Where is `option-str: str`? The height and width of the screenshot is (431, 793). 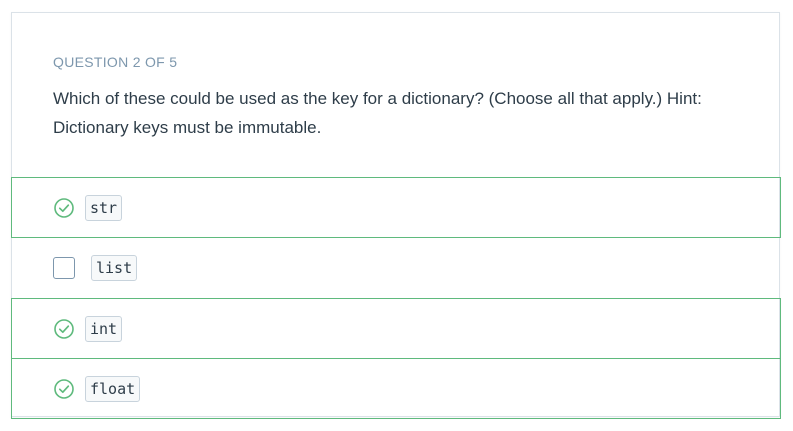 option-str: str is located at coordinates (396, 207).